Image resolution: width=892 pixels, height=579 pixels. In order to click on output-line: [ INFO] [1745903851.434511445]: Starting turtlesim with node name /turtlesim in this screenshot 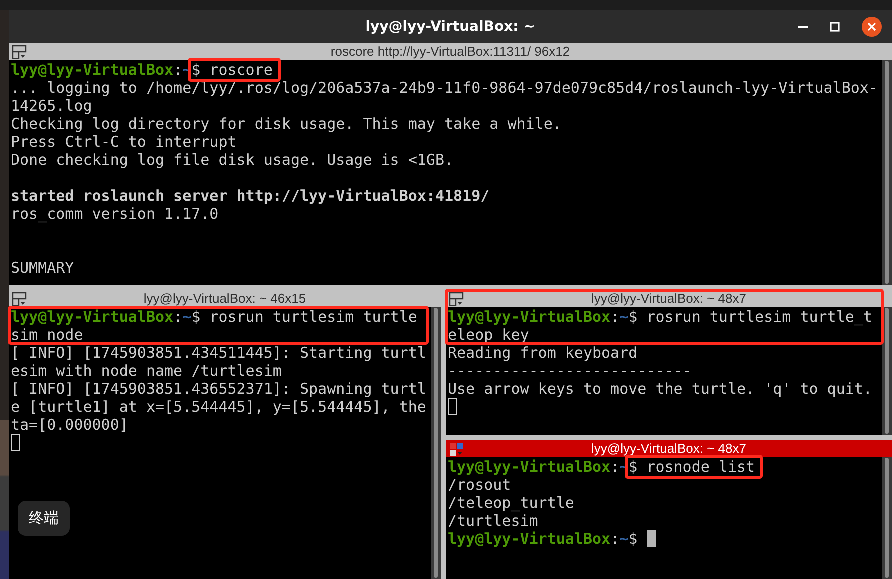, I will do `click(218, 362)`.